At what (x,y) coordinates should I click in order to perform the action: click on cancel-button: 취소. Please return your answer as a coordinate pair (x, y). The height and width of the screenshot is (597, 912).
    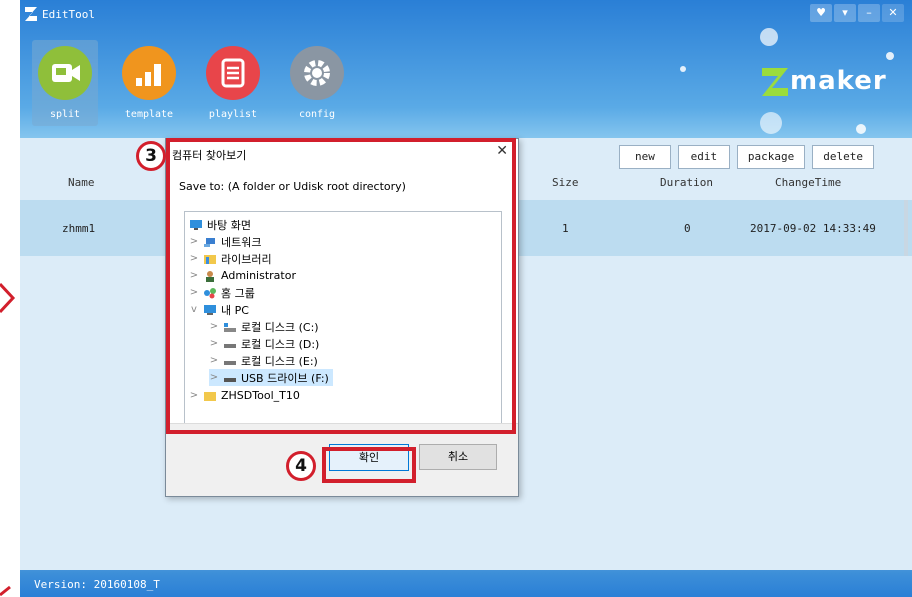
    Looking at the image, I should click on (458, 457).